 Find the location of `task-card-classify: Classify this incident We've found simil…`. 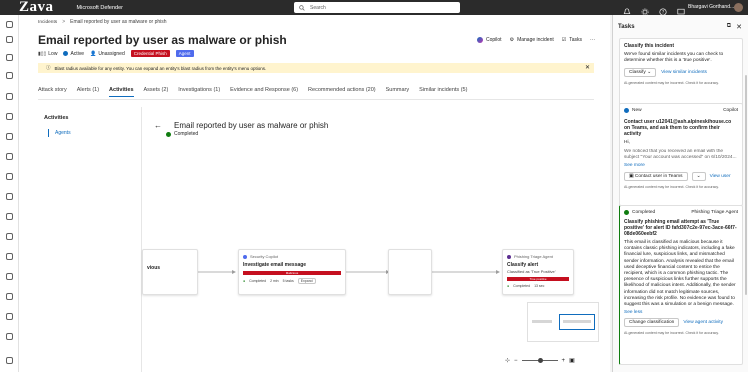

task-card-classify: Classify this incident We've found simil… is located at coordinates (681, 72).